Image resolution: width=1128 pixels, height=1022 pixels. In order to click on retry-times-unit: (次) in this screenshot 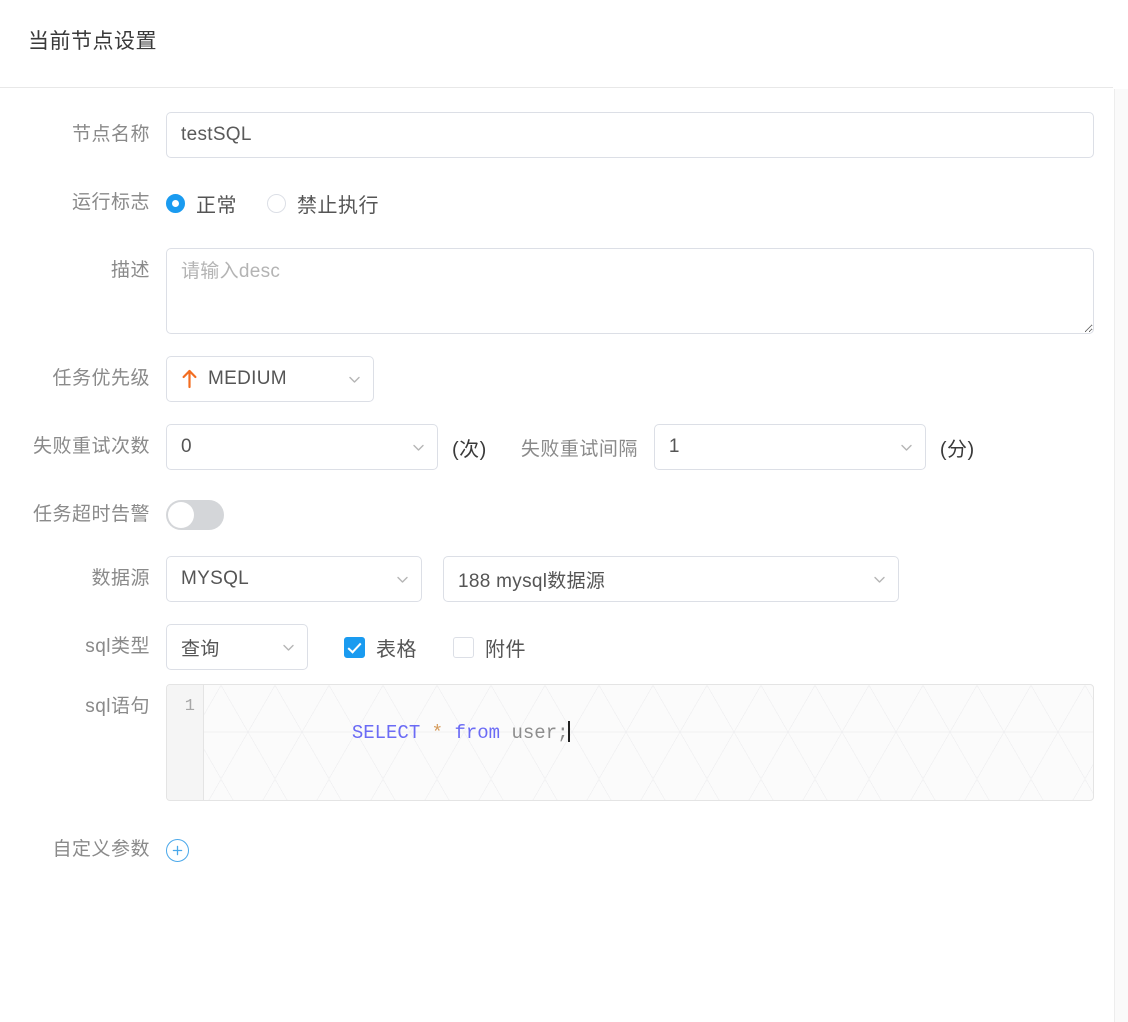, I will do `click(469, 449)`.